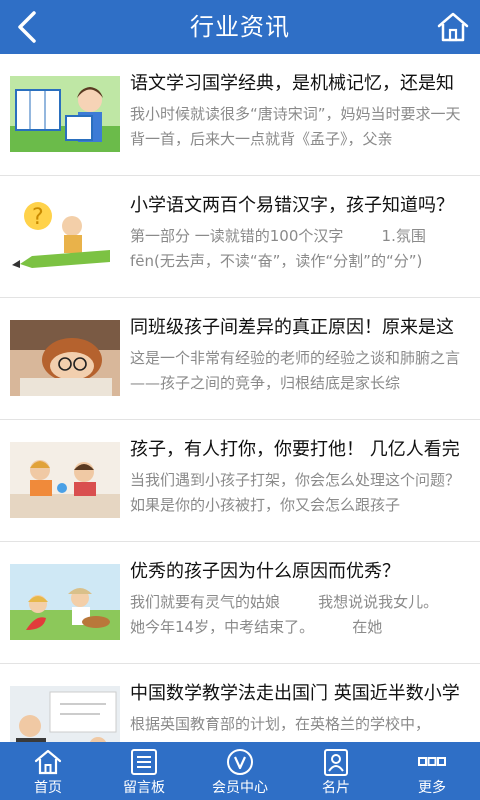 The image size is (480, 800). Describe the element at coordinates (432, 771) in the screenshot. I see `tab-more: 更多` at that location.